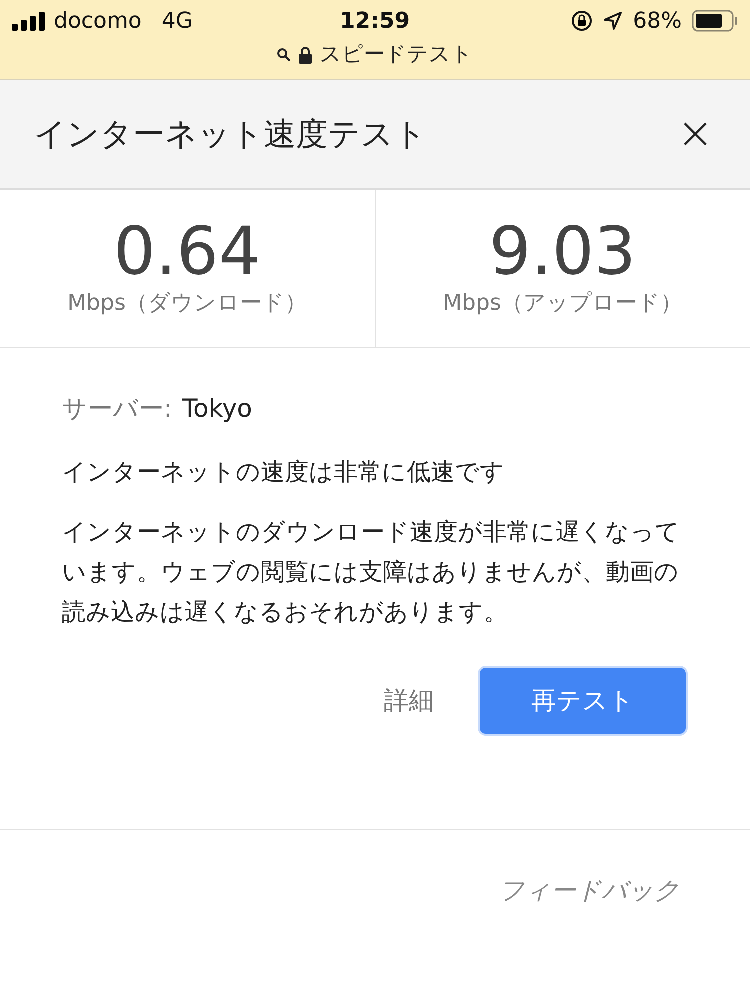 The width and height of the screenshot is (750, 1000). Describe the element at coordinates (715, 21) in the screenshot. I see `battery-icon` at that location.